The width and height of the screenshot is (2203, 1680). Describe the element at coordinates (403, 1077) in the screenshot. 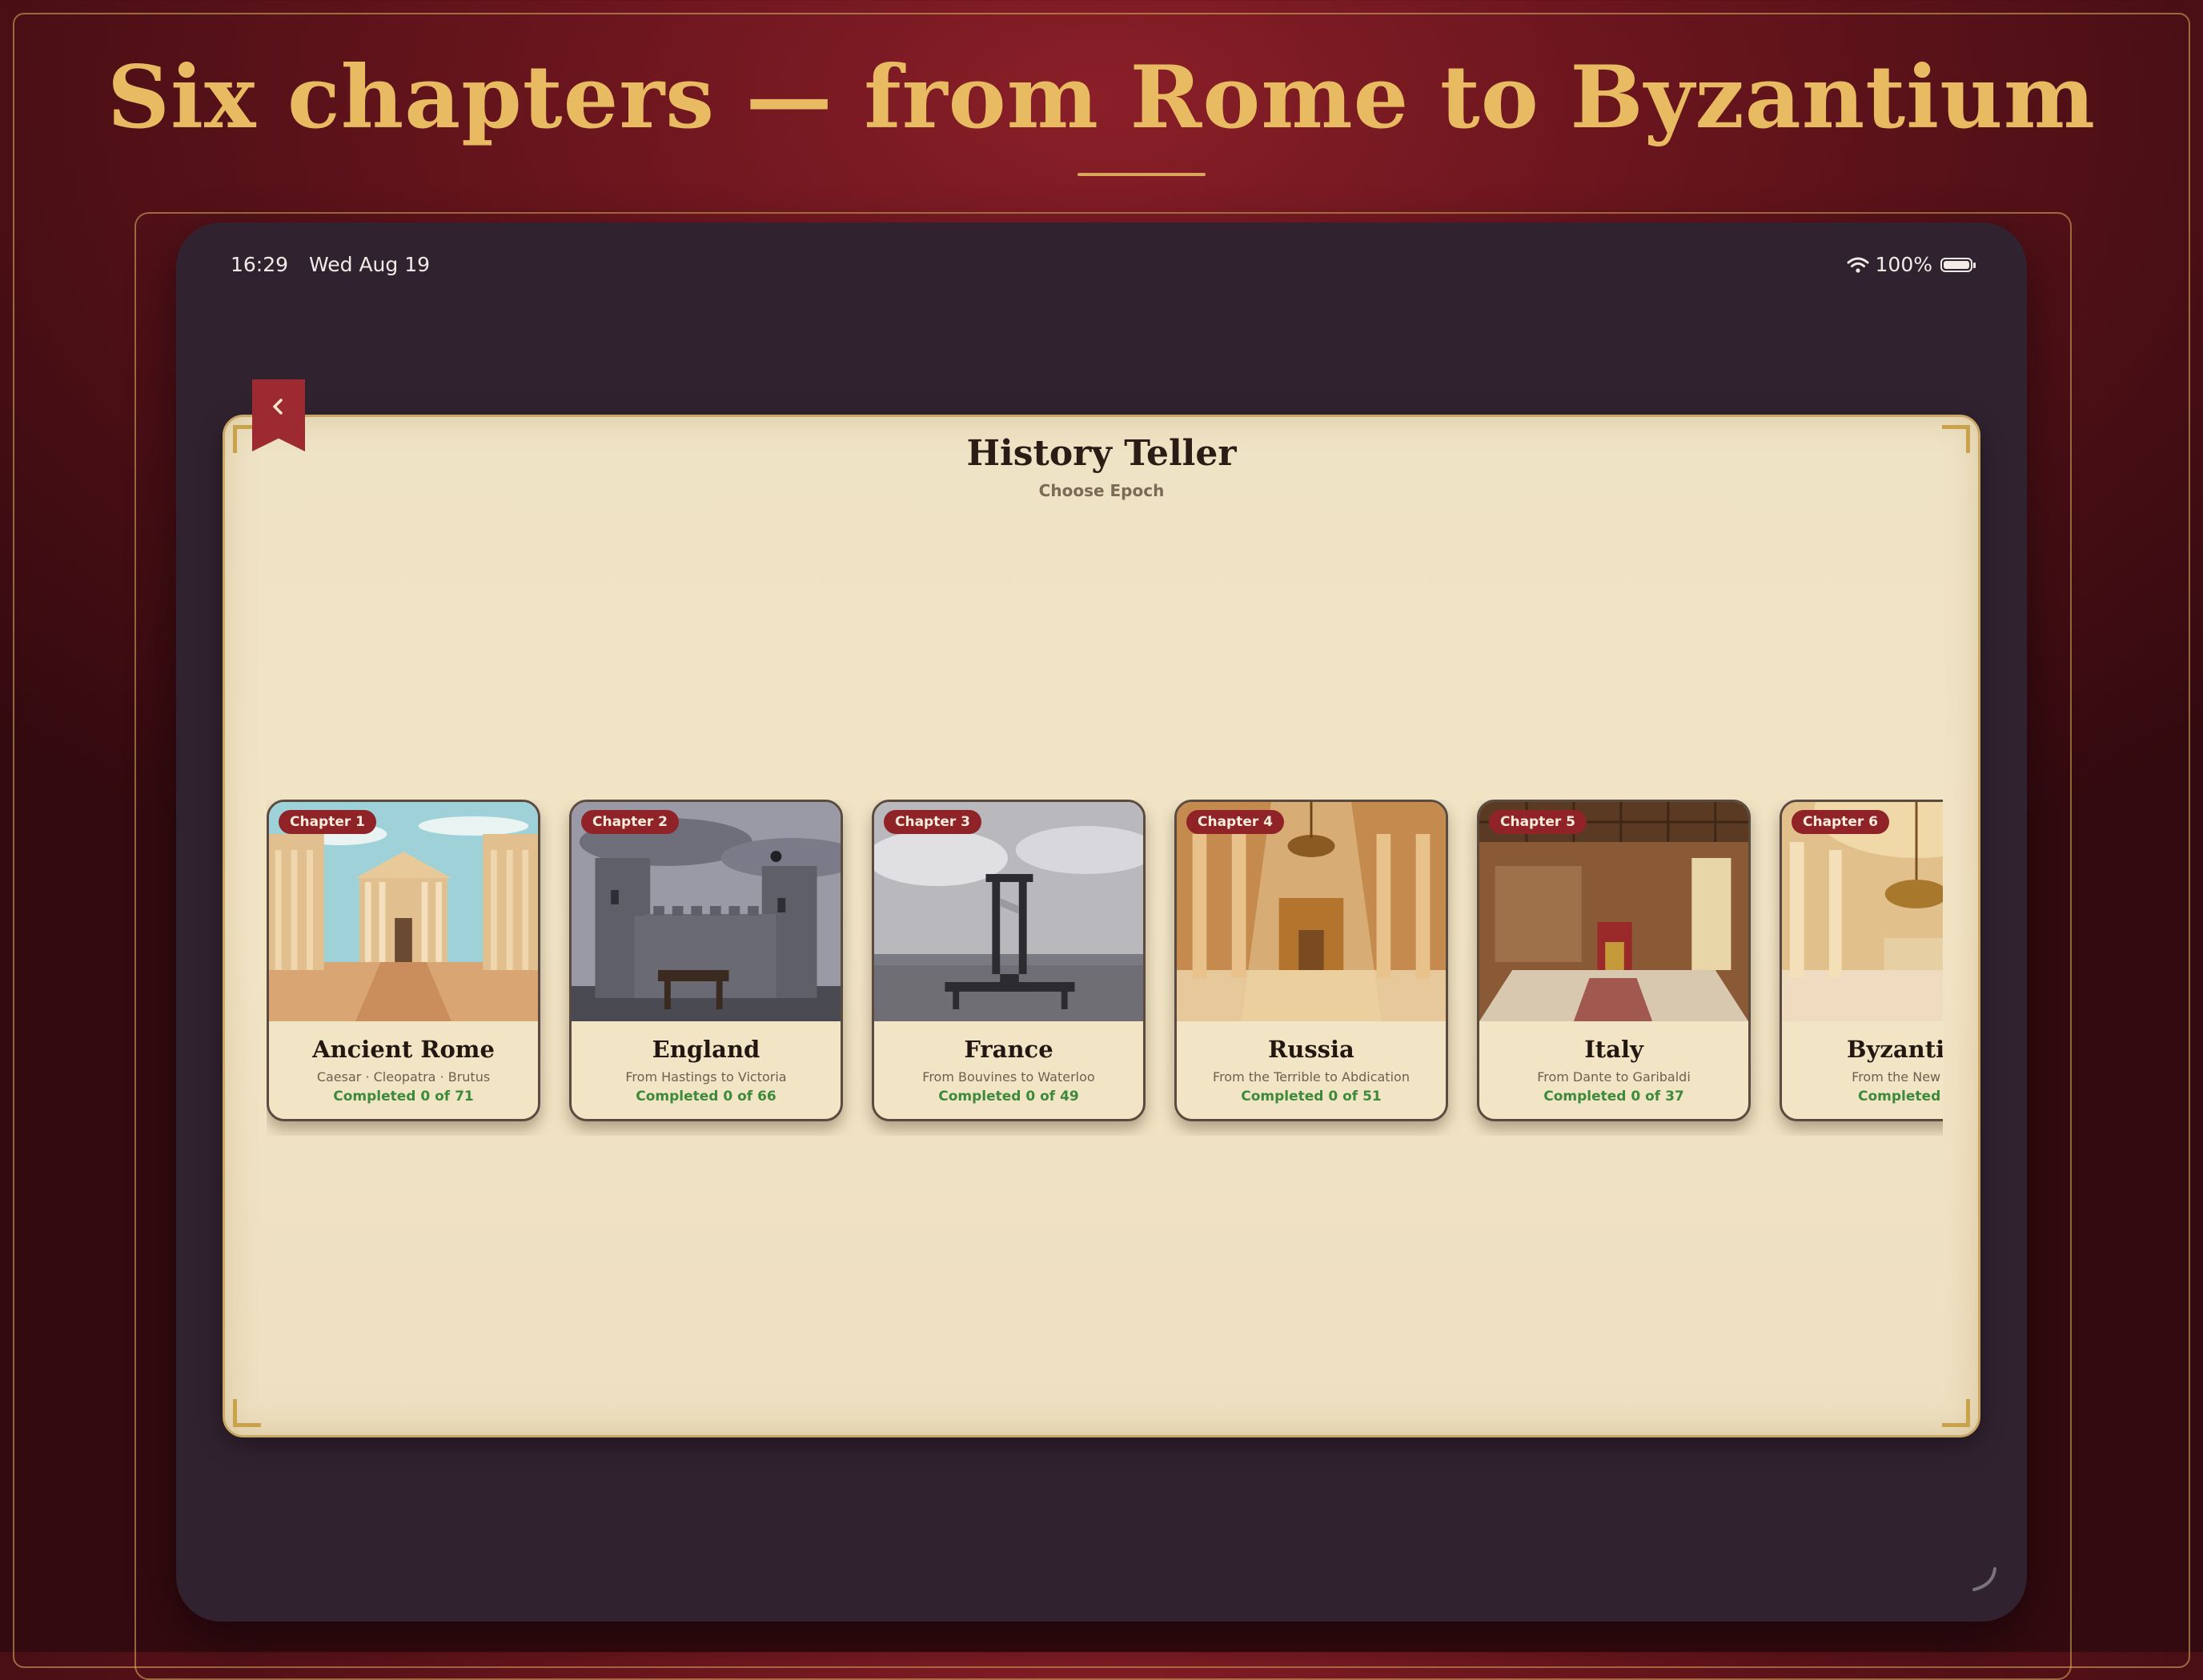

I see `chapter-subtitle: Caesar · Cleopatra · Brutus` at that location.